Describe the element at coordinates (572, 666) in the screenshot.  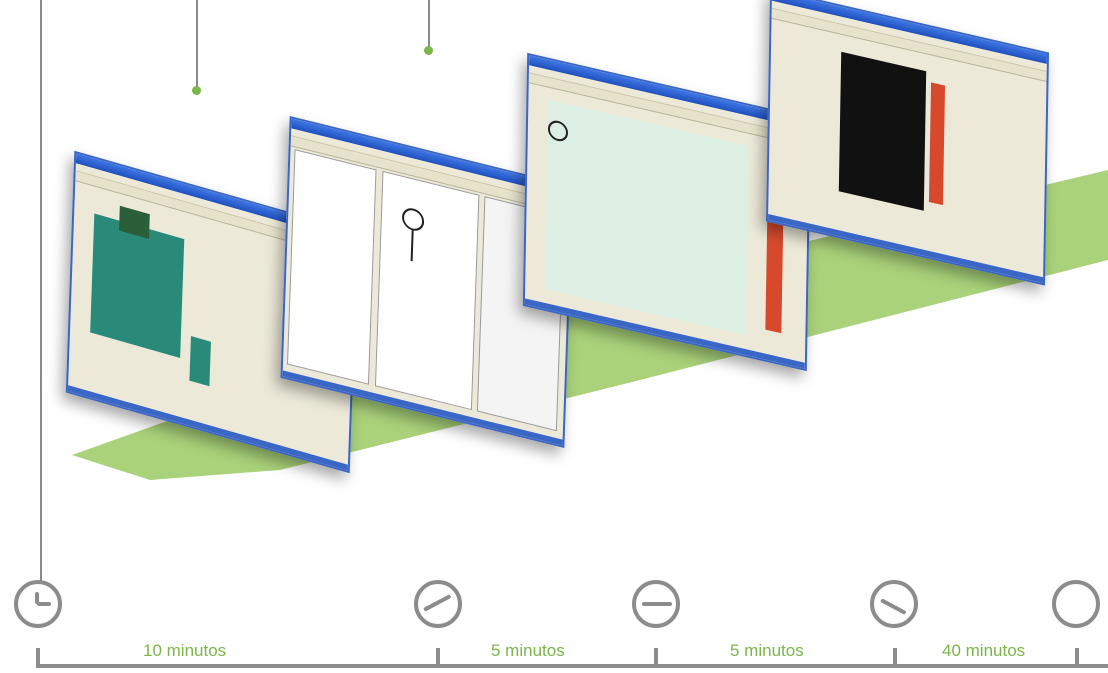
I see `timeline-axis` at that location.